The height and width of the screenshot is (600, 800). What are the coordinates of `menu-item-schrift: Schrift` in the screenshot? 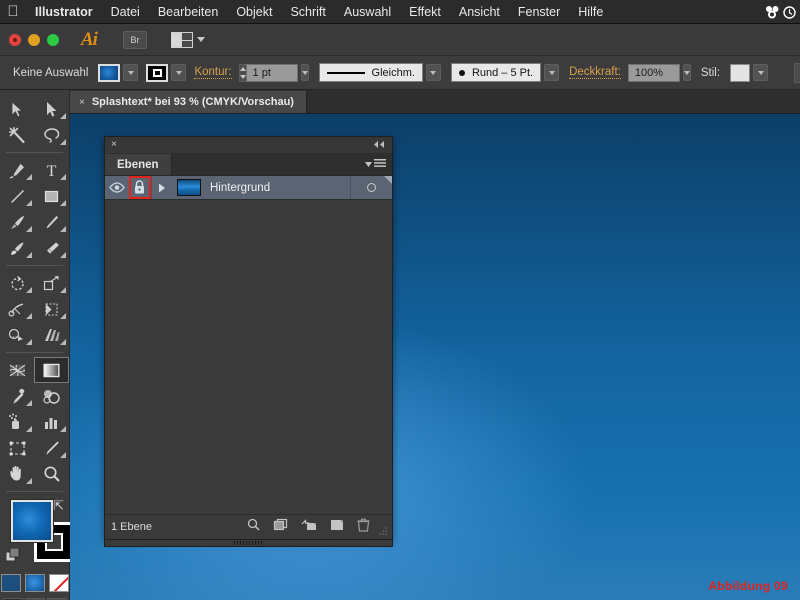 It's located at (307, 12).